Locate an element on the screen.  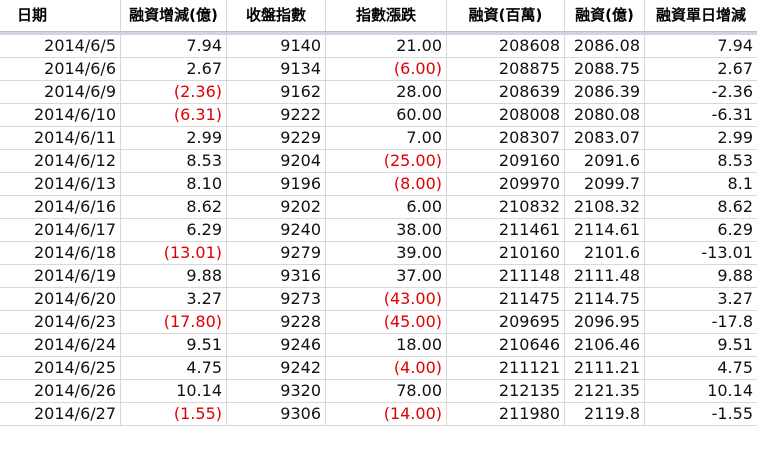
cell-margin-billion: 2111.48 is located at coordinates (605, 276).